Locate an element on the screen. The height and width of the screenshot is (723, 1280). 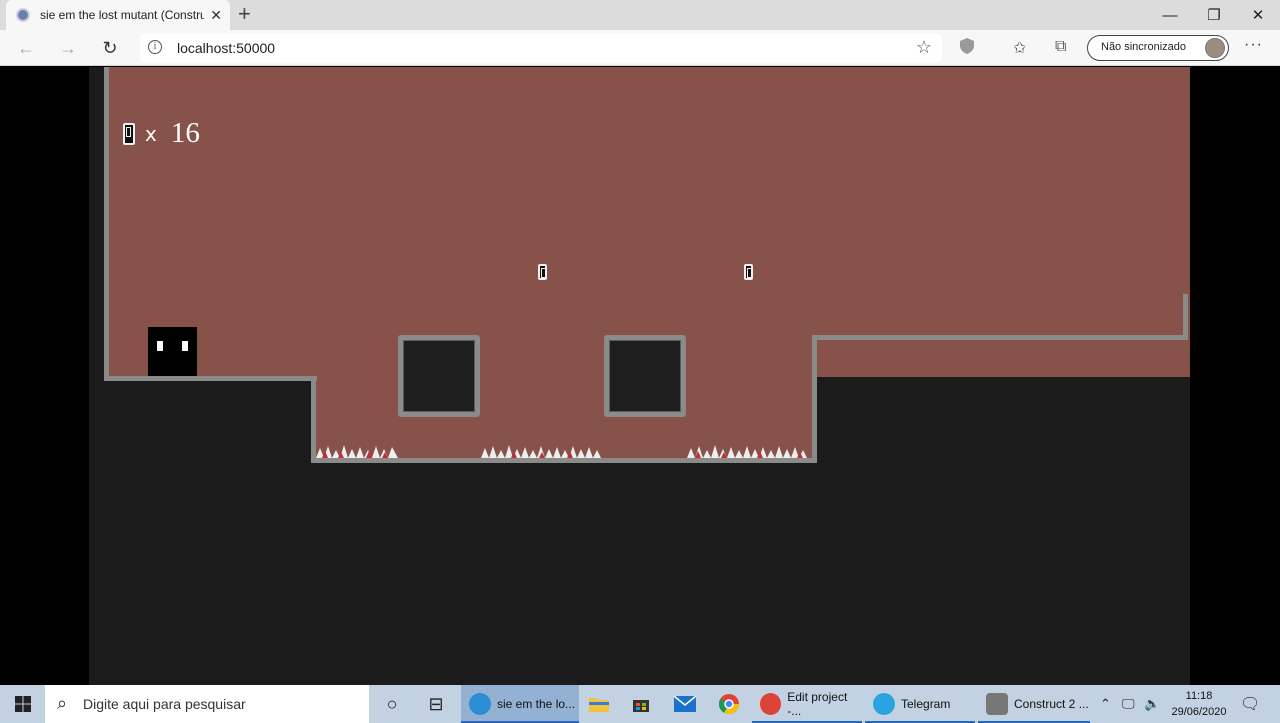
edge-icon is located at coordinates (480, 704).